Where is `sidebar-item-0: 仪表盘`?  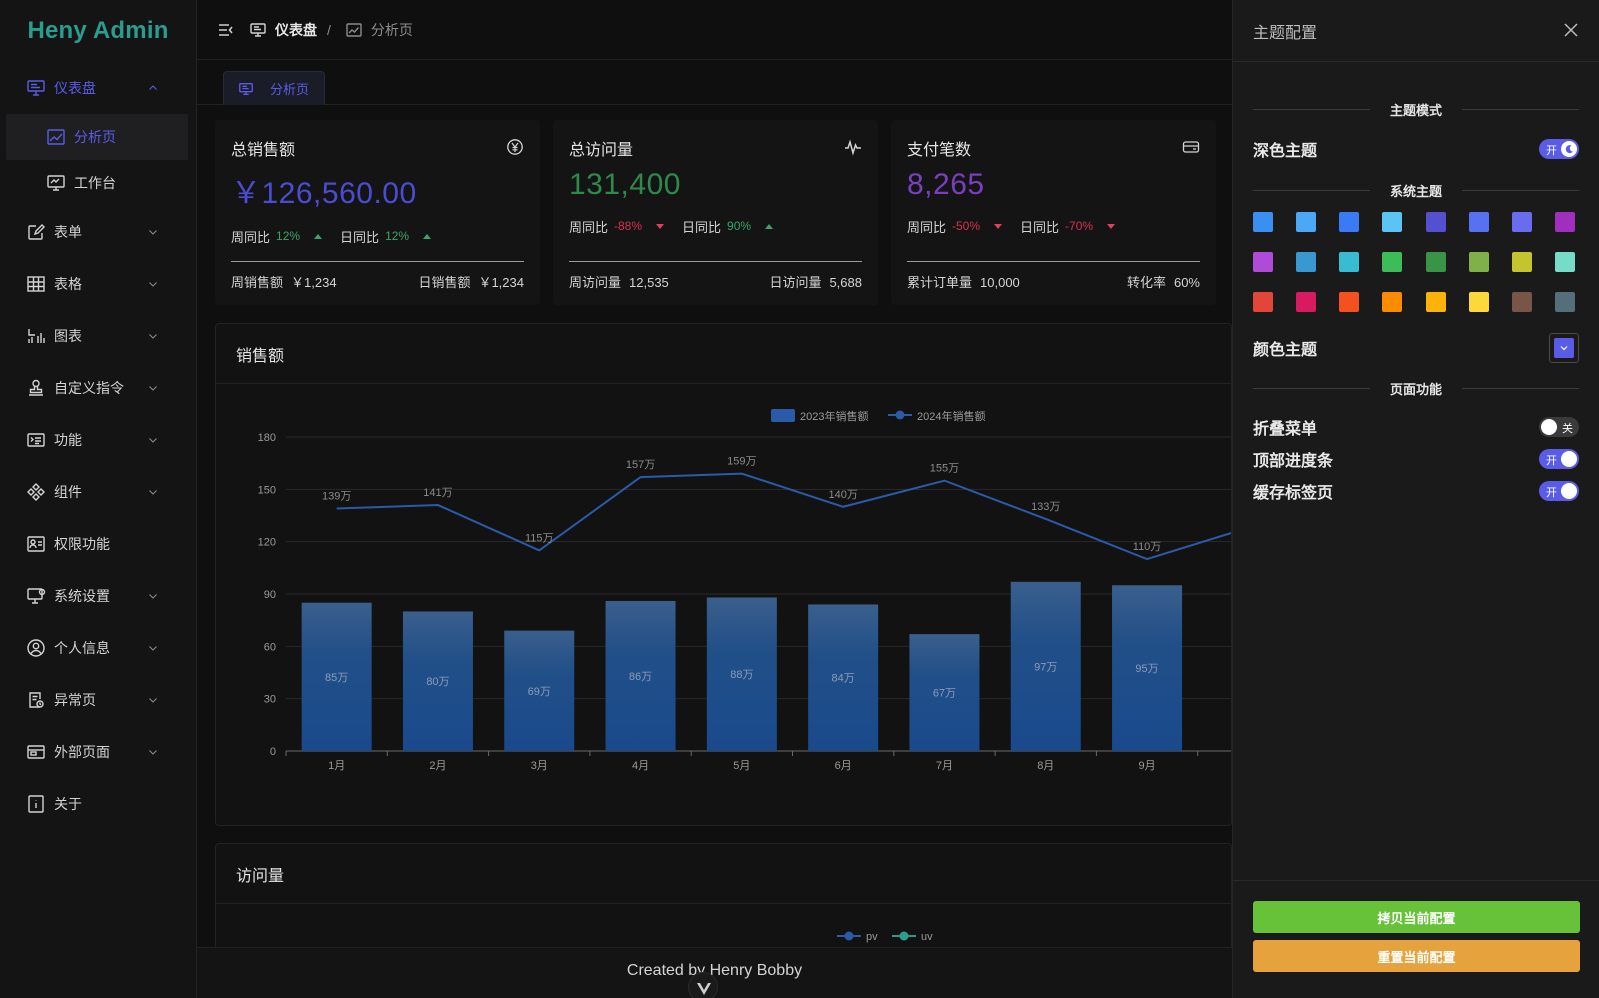 sidebar-item-0: 仪表盘 is located at coordinates (98, 88).